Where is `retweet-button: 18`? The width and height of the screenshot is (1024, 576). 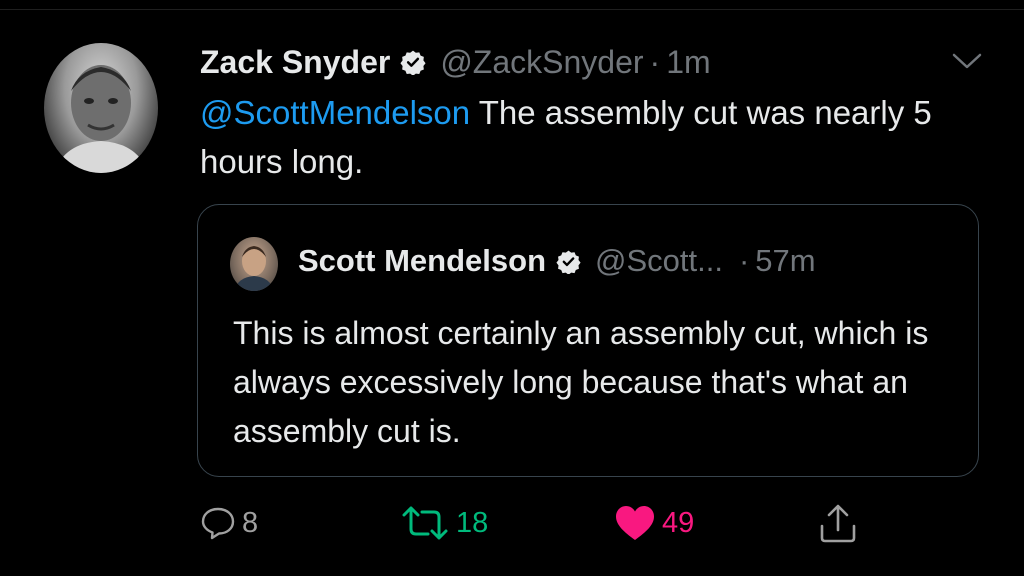
retweet-button: 18 is located at coordinates (444, 523).